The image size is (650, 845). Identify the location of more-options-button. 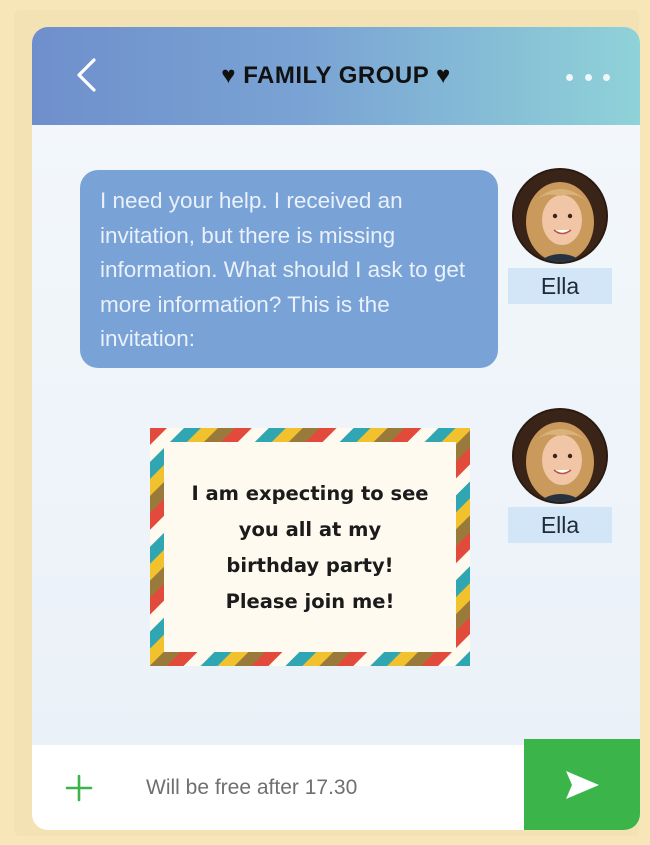
(588, 77).